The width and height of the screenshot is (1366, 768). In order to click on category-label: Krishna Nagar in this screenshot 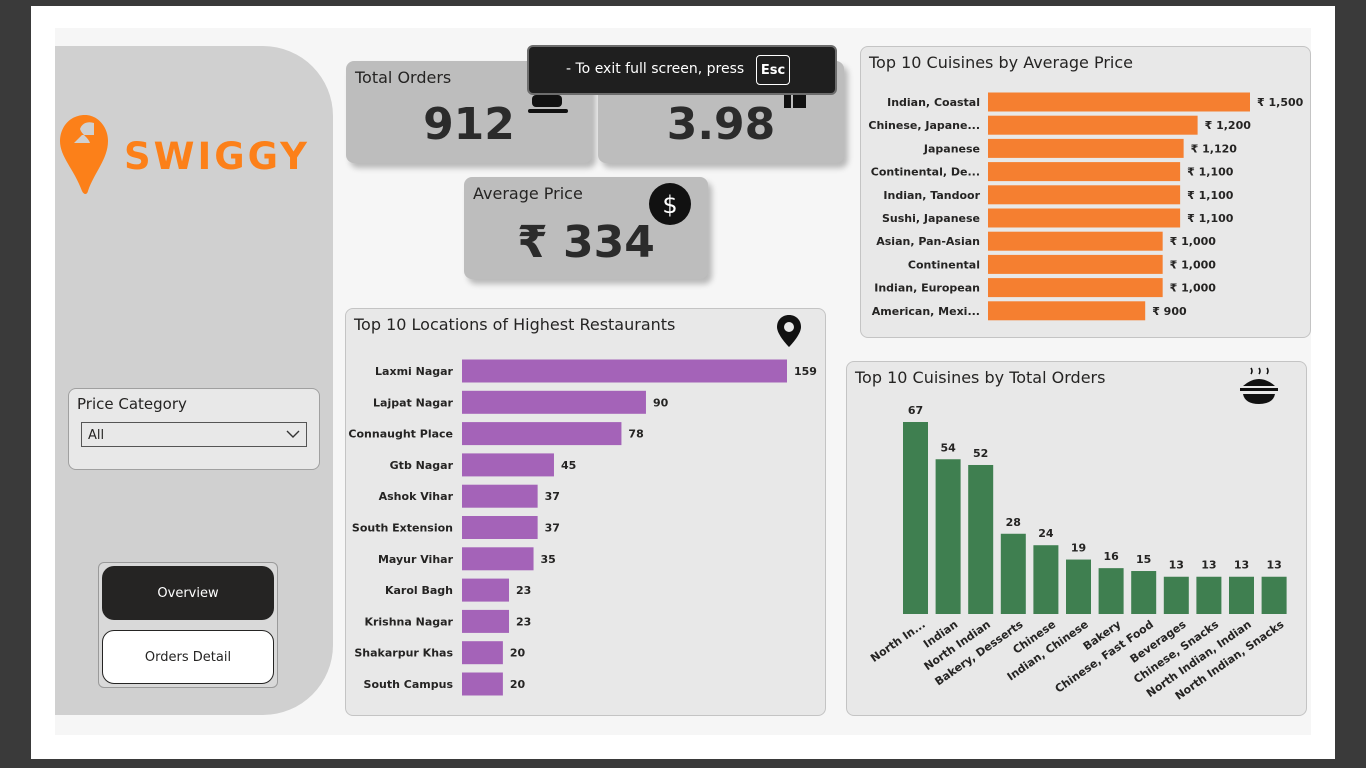, I will do `click(408, 621)`.